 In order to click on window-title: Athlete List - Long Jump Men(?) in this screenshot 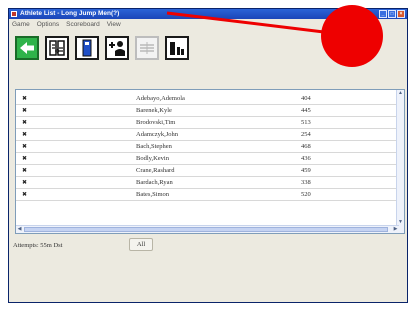, I will do `click(70, 13)`.